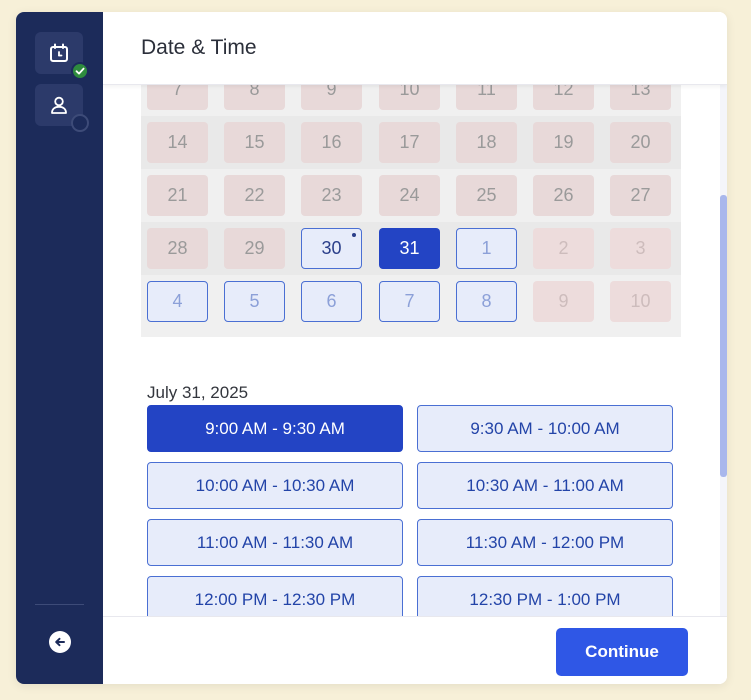 This screenshot has height=700, width=751. I want to click on calendar-day: 20, so click(640, 142).